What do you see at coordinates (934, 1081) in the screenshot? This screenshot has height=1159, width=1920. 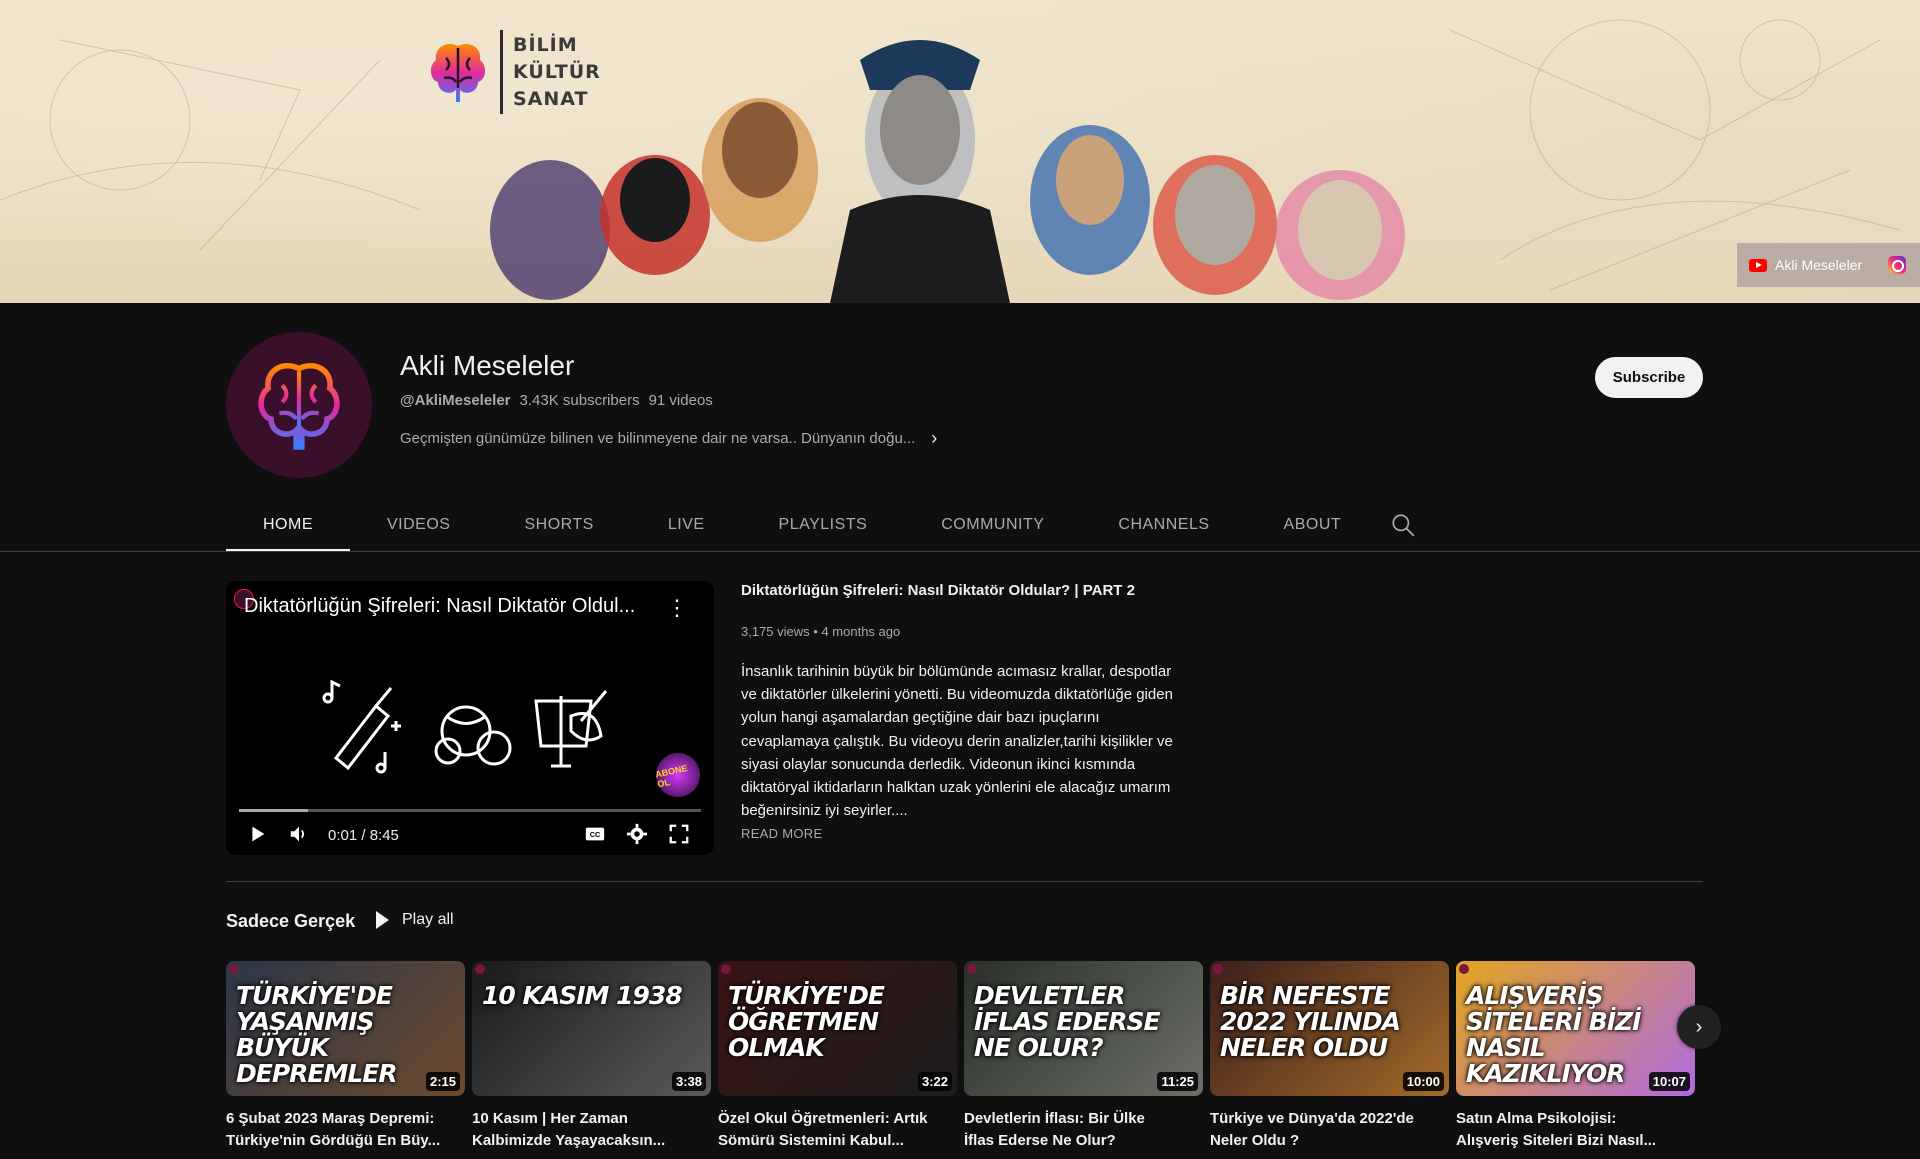 I see `video-duration: 3:22` at bounding box center [934, 1081].